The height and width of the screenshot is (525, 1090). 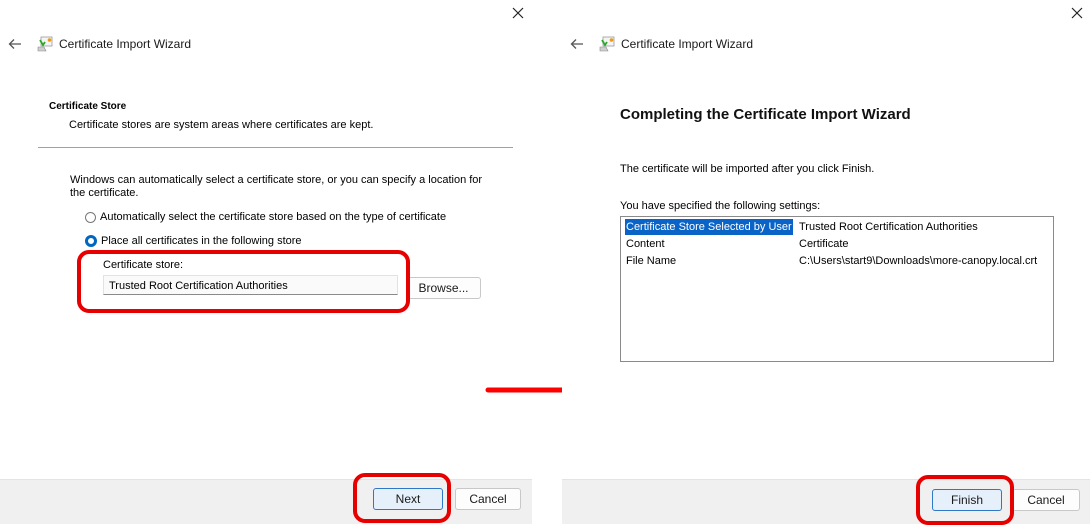 I want to click on setting-key: Certificate Store Selected by User, so click(x=709, y=227).